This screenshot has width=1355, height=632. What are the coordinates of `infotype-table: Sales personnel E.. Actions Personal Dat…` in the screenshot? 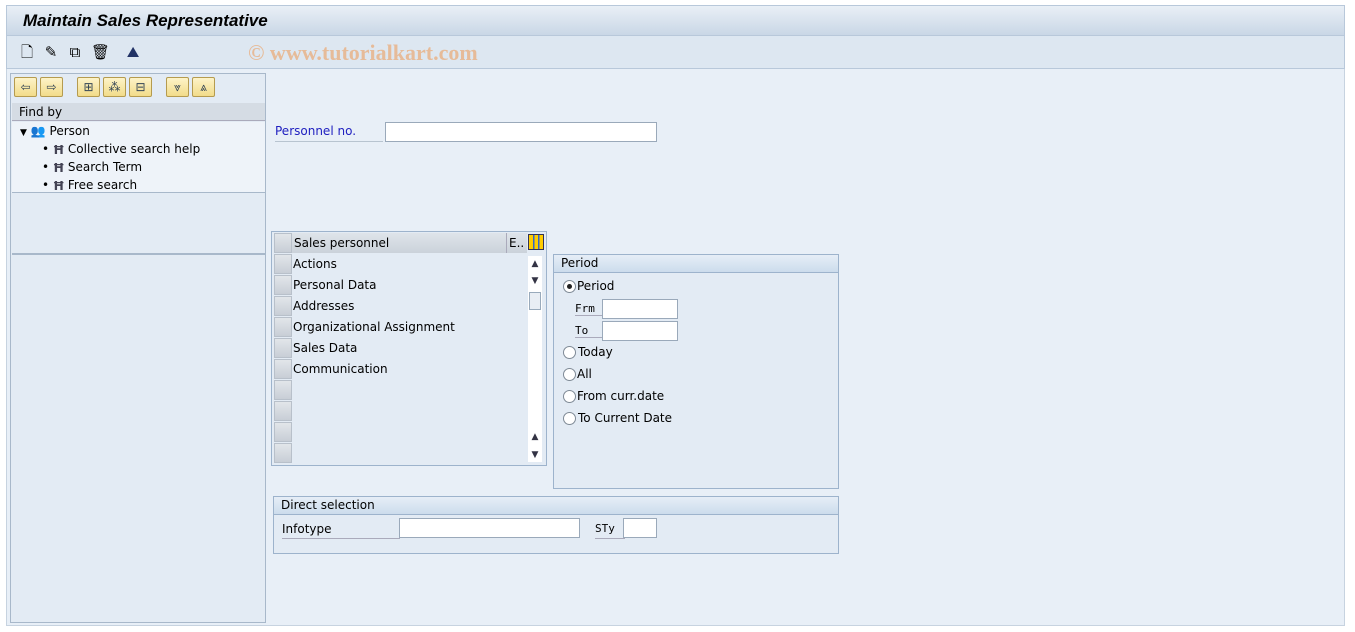 It's located at (409, 348).